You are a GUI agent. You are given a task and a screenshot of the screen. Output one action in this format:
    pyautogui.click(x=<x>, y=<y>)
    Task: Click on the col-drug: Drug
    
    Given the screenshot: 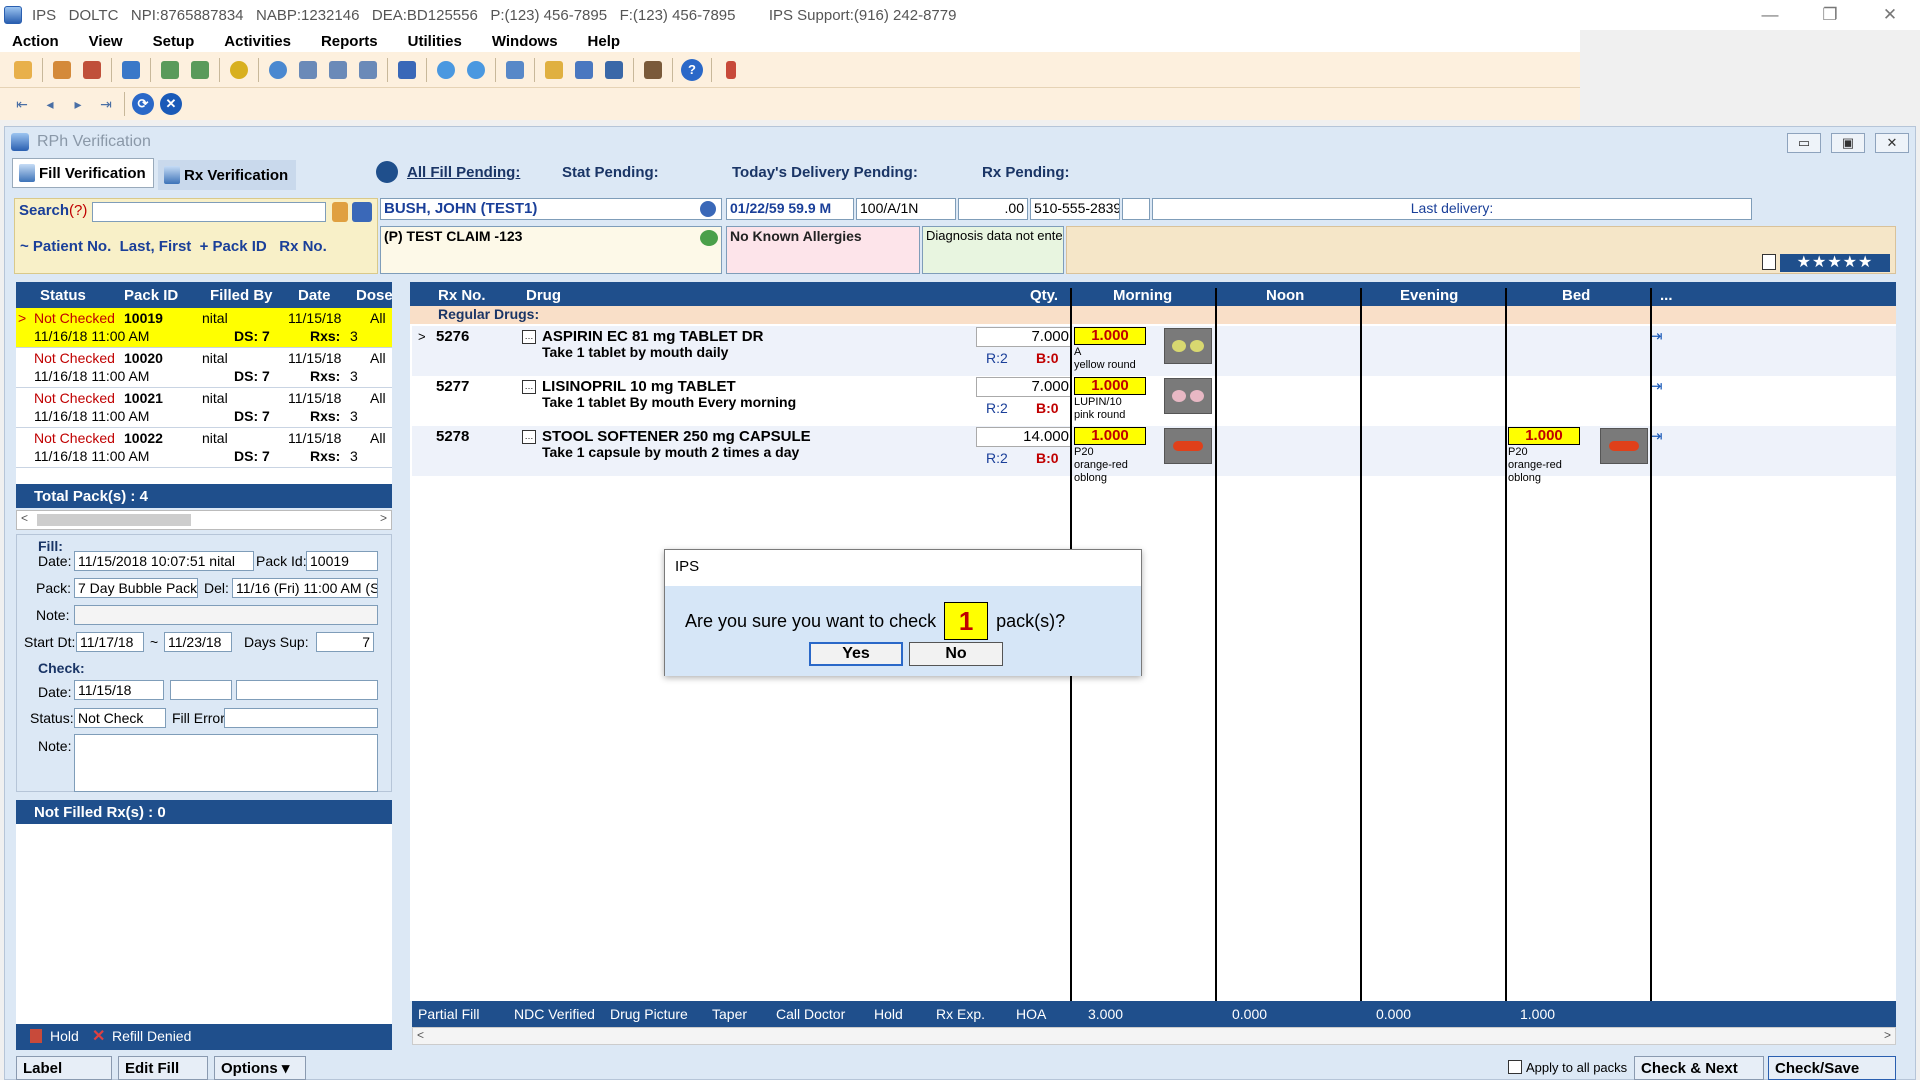 What is the action you would take?
    pyautogui.click(x=543, y=295)
    